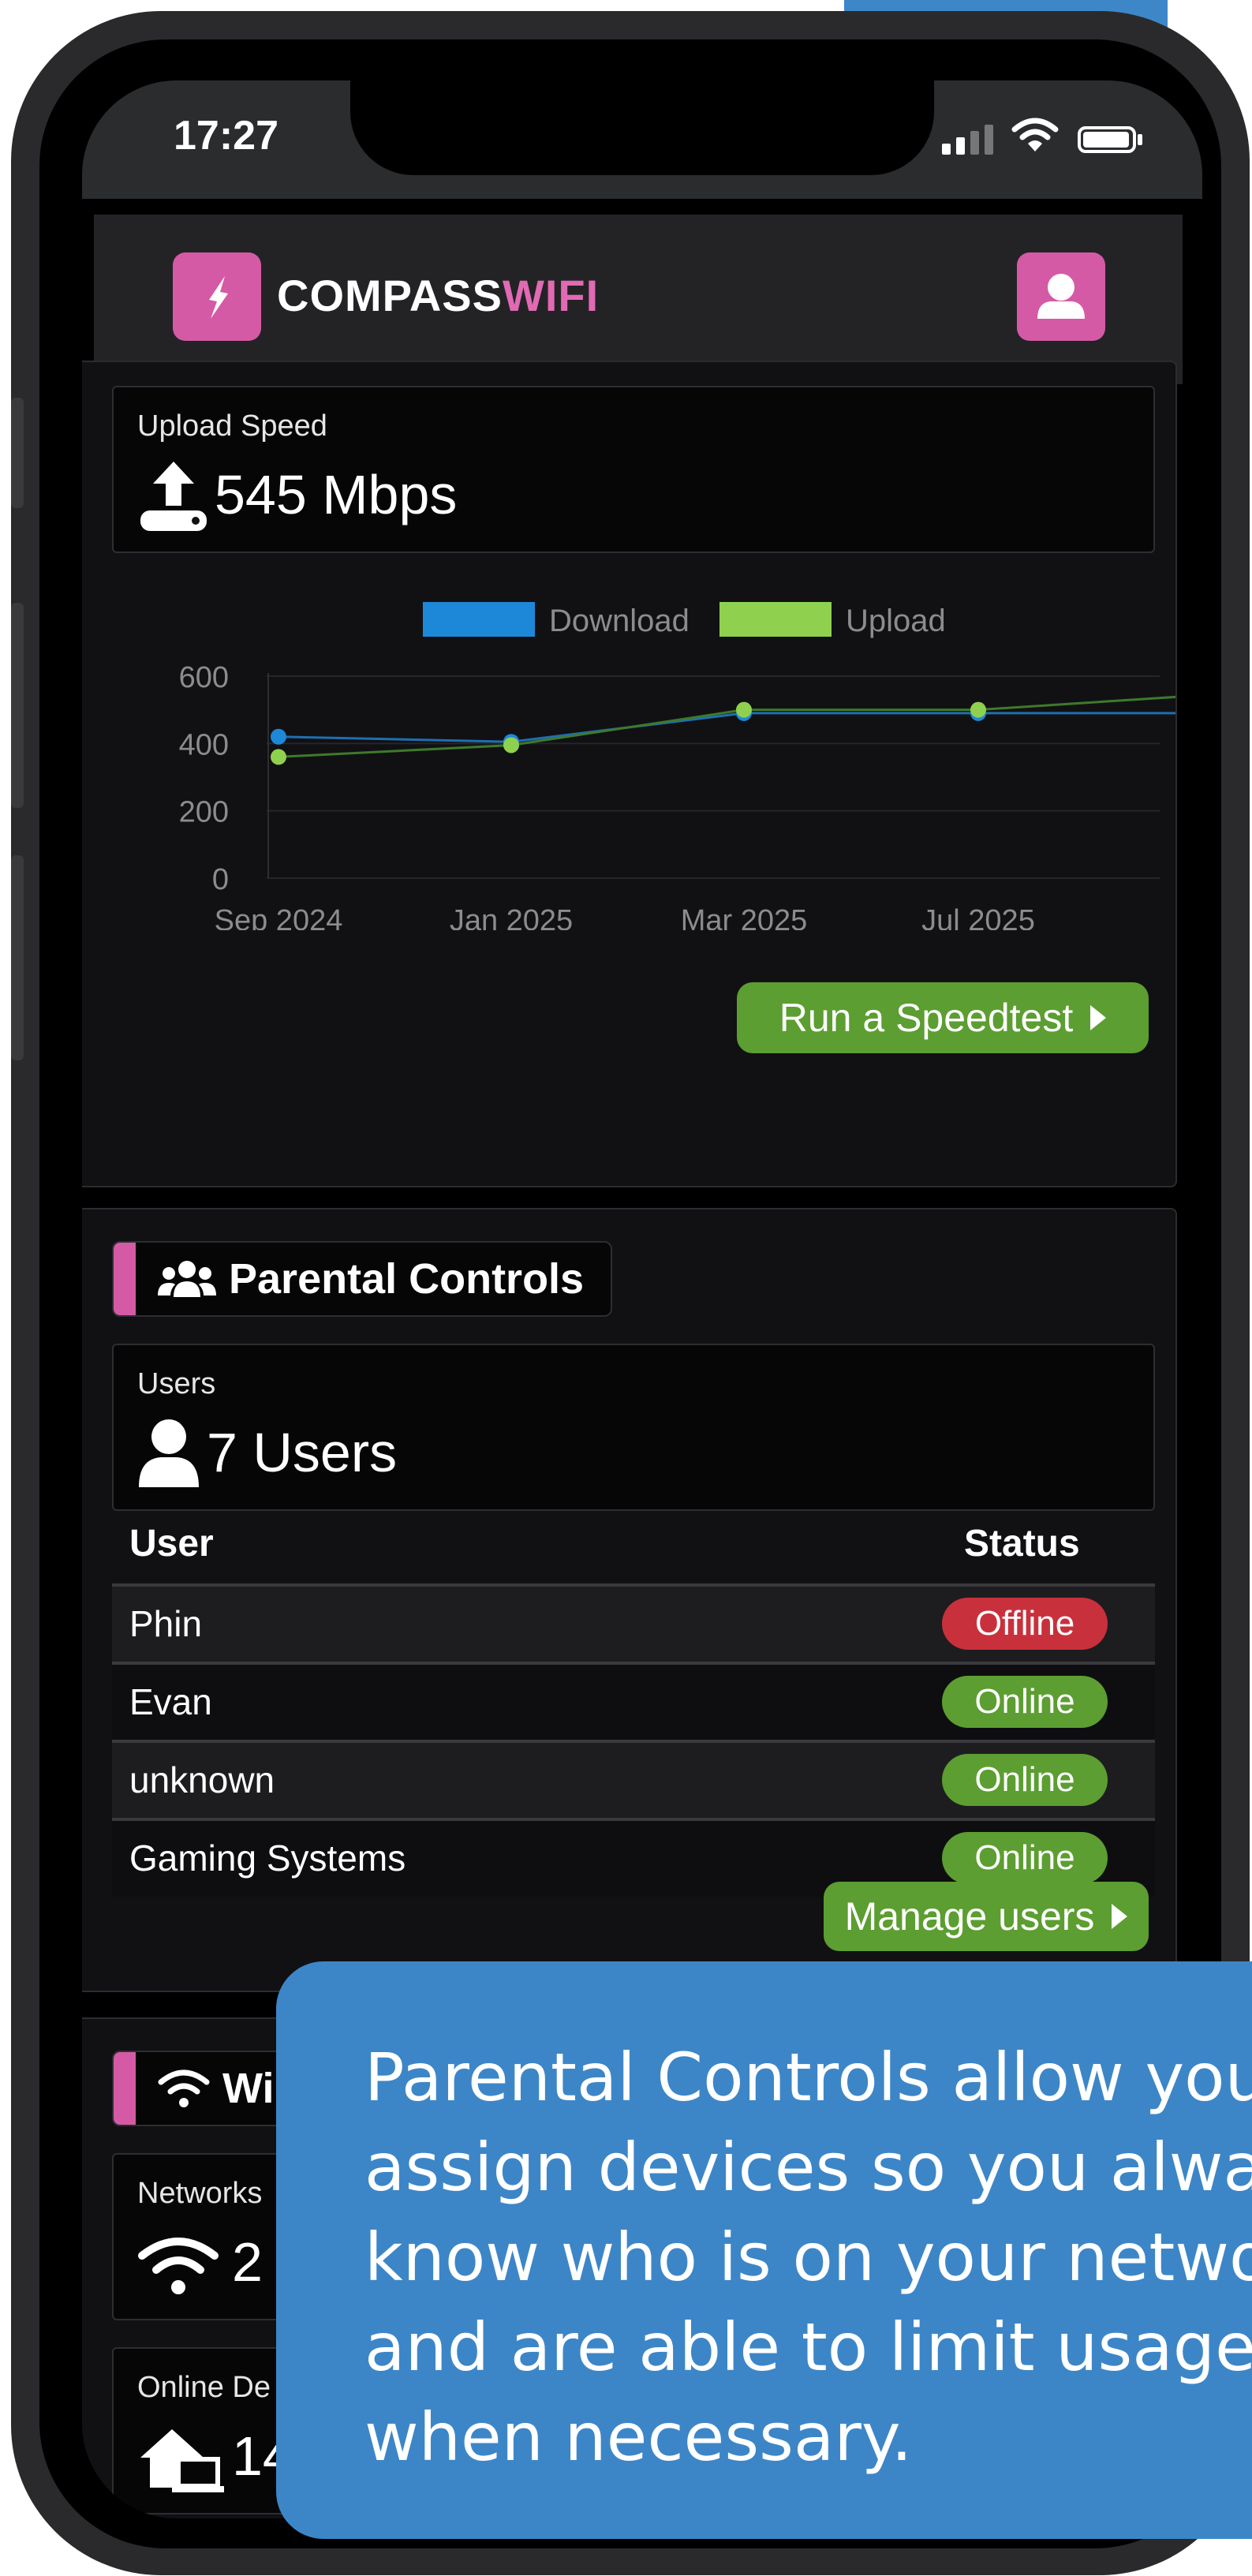 The height and width of the screenshot is (2576, 1252). I want to click on parental-controls-header: Parental Controls, so click(362, 1279).